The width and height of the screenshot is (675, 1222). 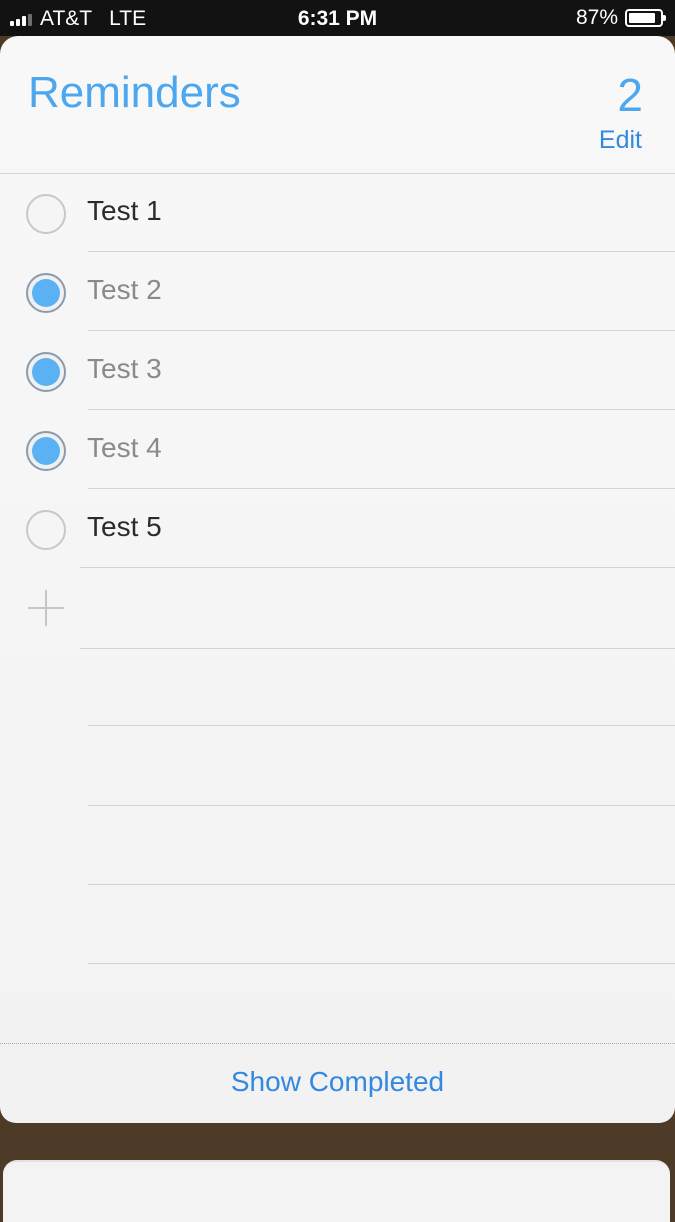 What do you see at coordinates (46, 608) in the screenshot?
I see `plus-icon` at bounding box center [46, 608].